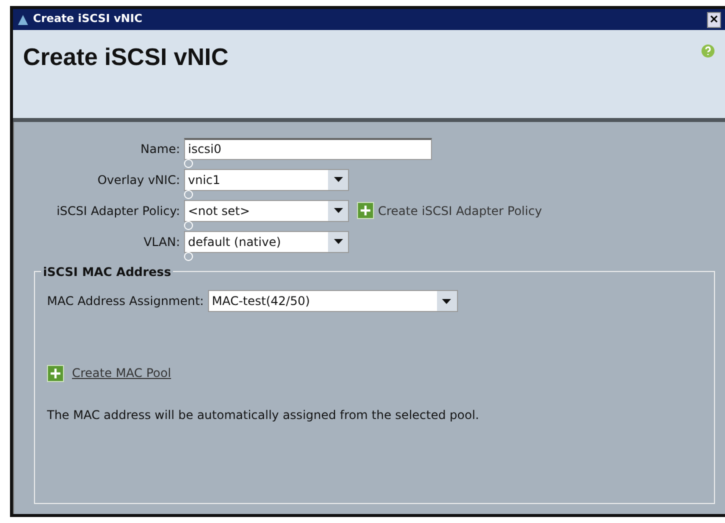  Describe the element at coordinates (263, 415) in the screenshot. I see `info-text: The MAC address will be automatically assigned from the selected pool.` at that location.